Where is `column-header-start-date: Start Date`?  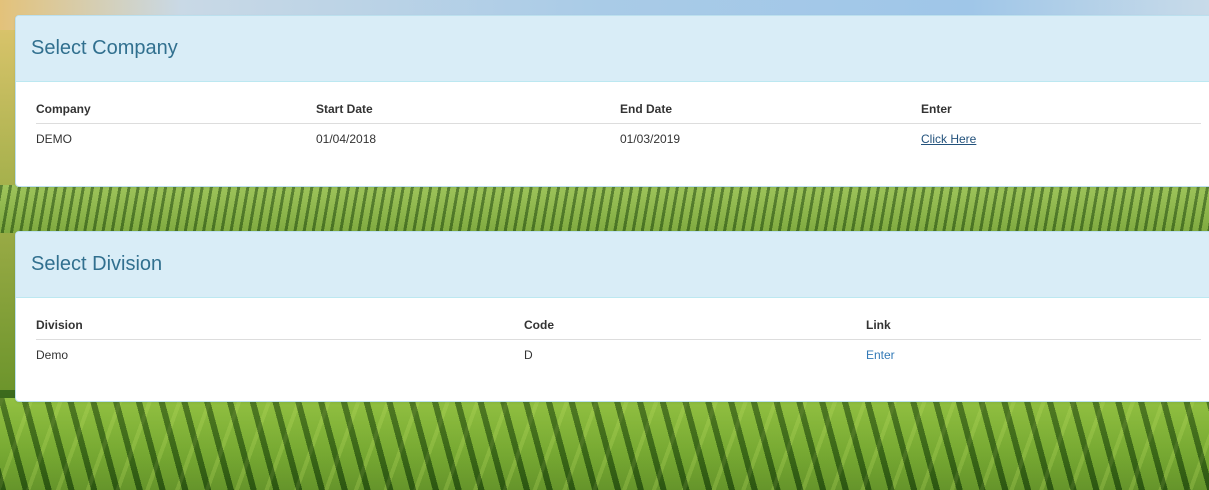 column-header-start-date: Start Date is located at coordinates (468, 109).